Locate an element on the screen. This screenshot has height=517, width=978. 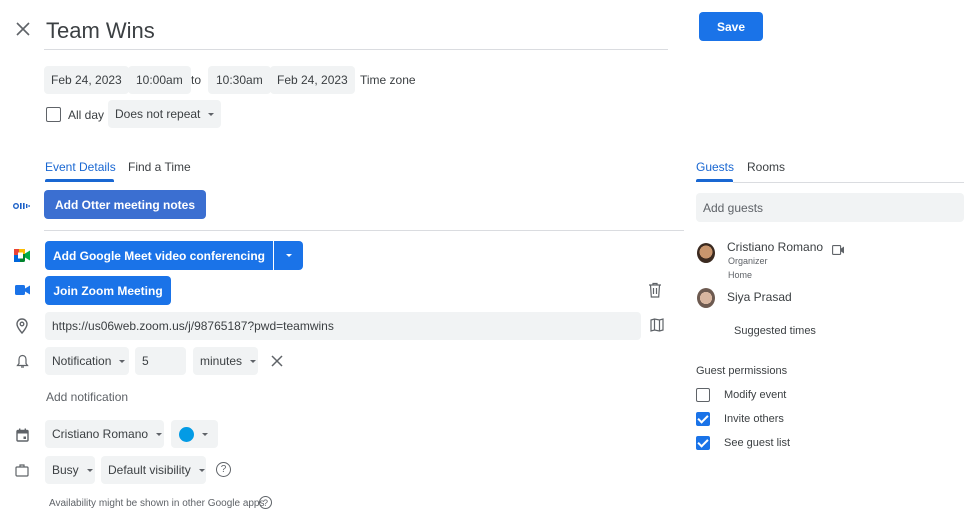
notification-type-dropdown: Notification is located at coordinates (87, 361).